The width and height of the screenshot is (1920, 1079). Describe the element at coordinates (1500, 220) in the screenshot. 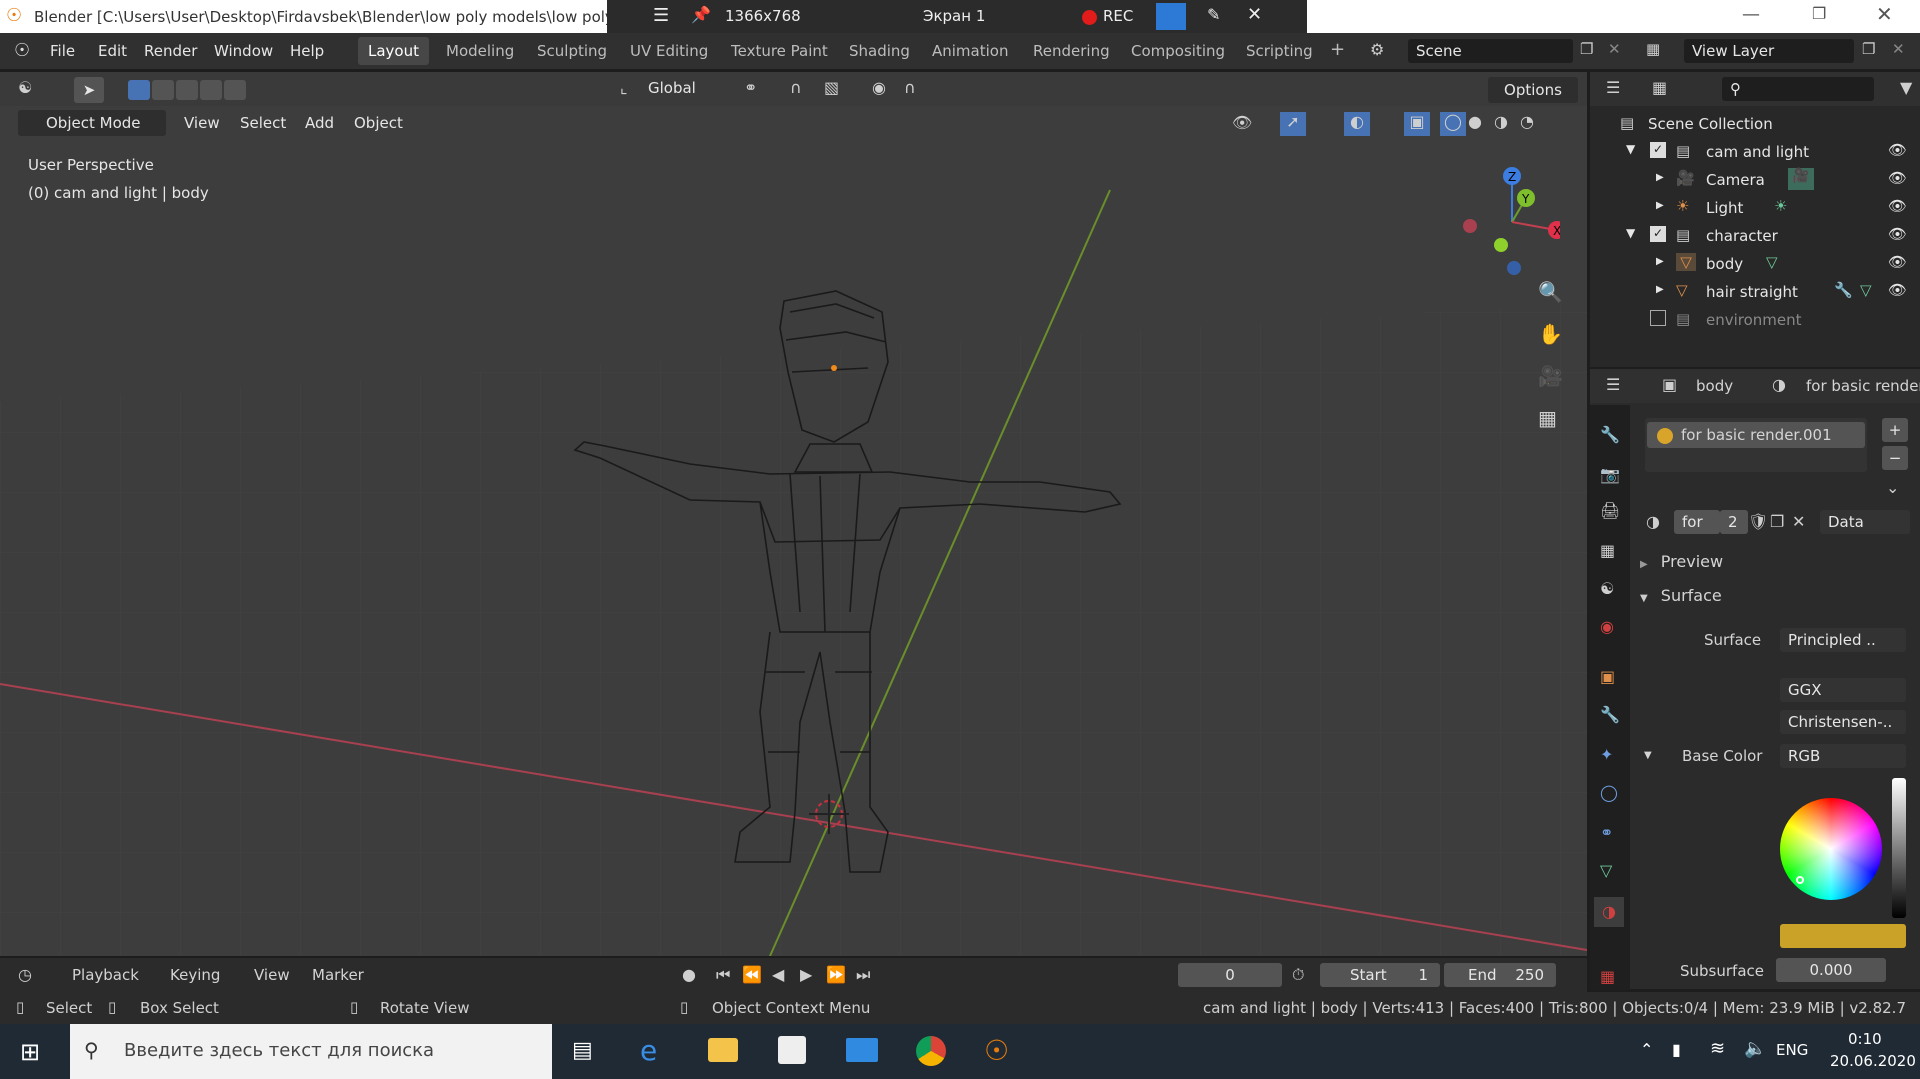

I see `navigation-gizmo: Z Y X` at that location.